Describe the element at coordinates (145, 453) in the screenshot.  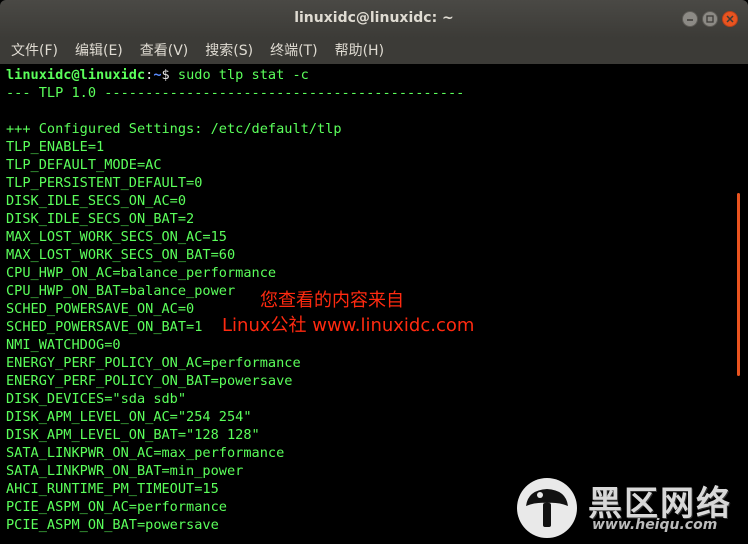
I see `output-line: SATA_LINKPWR_ON_AC=max_performance` at that location.